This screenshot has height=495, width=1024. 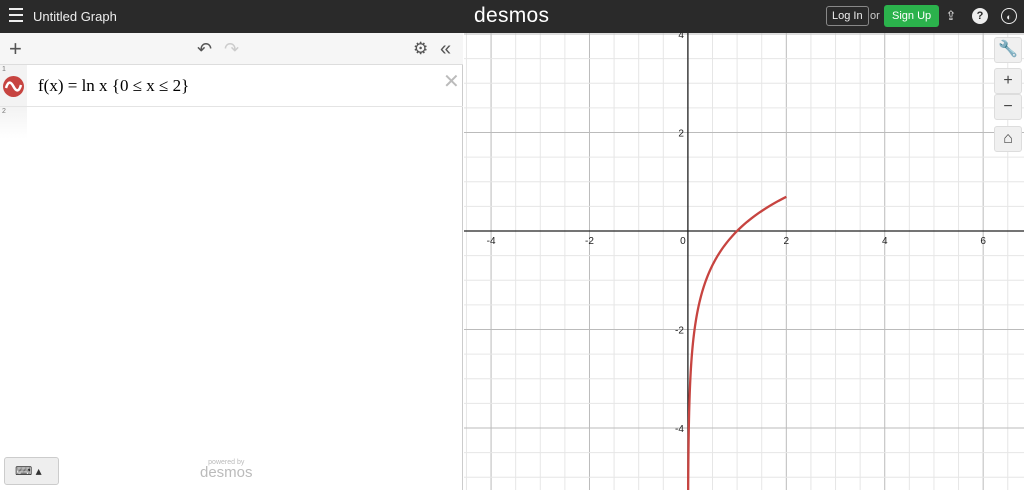 I want to click on redo-button: ↷, so click(x=231, y=49).